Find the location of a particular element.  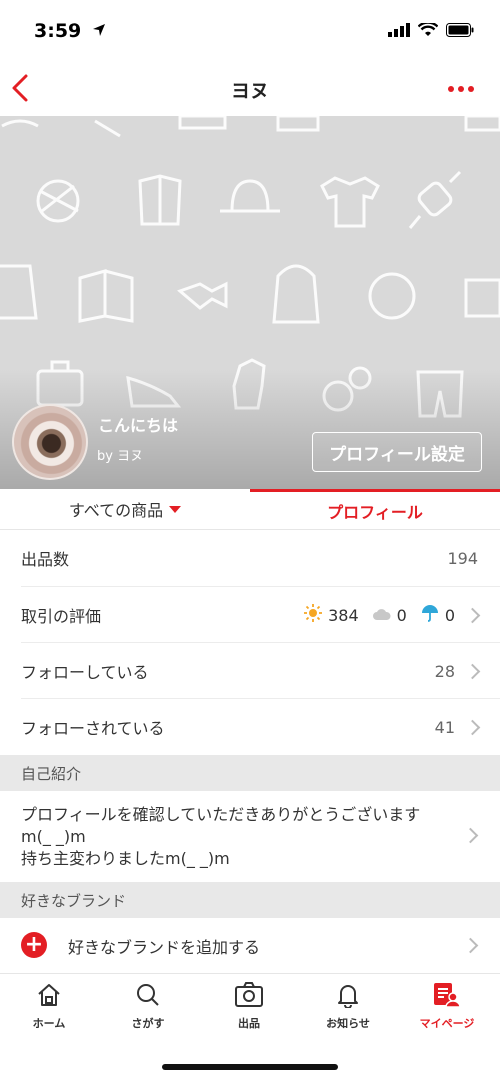

profile-settings-button: プロフィール設定 is located at coordinates (397, 452).